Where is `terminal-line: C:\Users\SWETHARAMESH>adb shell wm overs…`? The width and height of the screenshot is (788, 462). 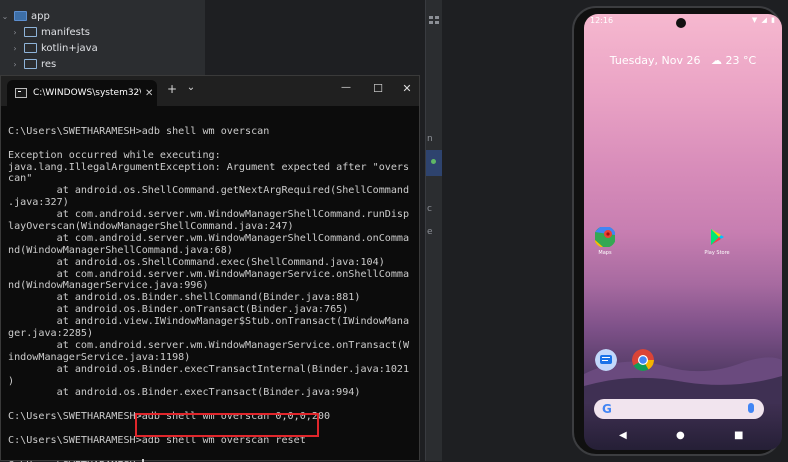
terminal-line: C:\Users\SWETHARAMESH>adb shell wm overs… is located at coordinates (139, 131).